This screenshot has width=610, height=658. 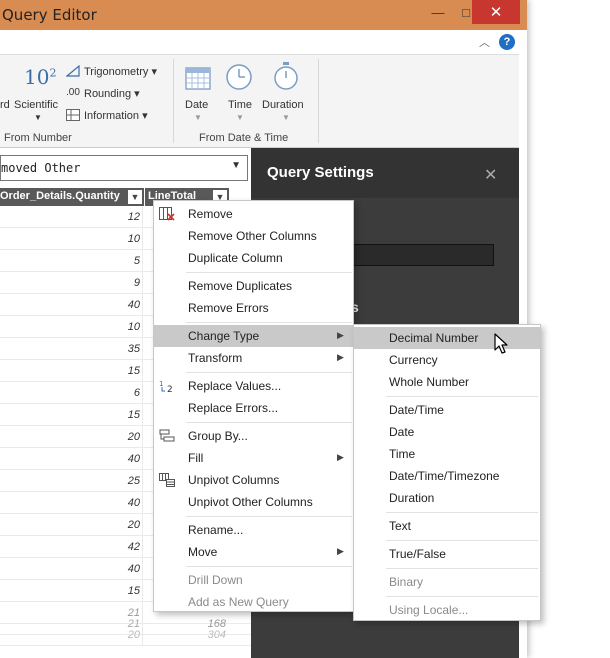 I want to click on scientific-icon: 102, so click(x=40, y=77).